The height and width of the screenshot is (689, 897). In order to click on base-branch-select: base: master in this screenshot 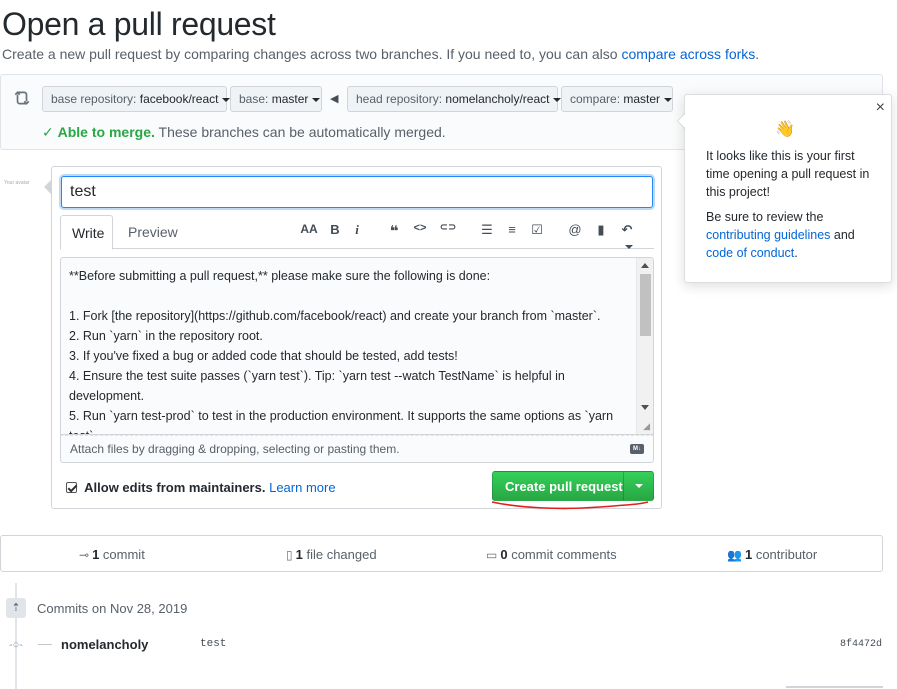, I will do `click(276, 99)`.